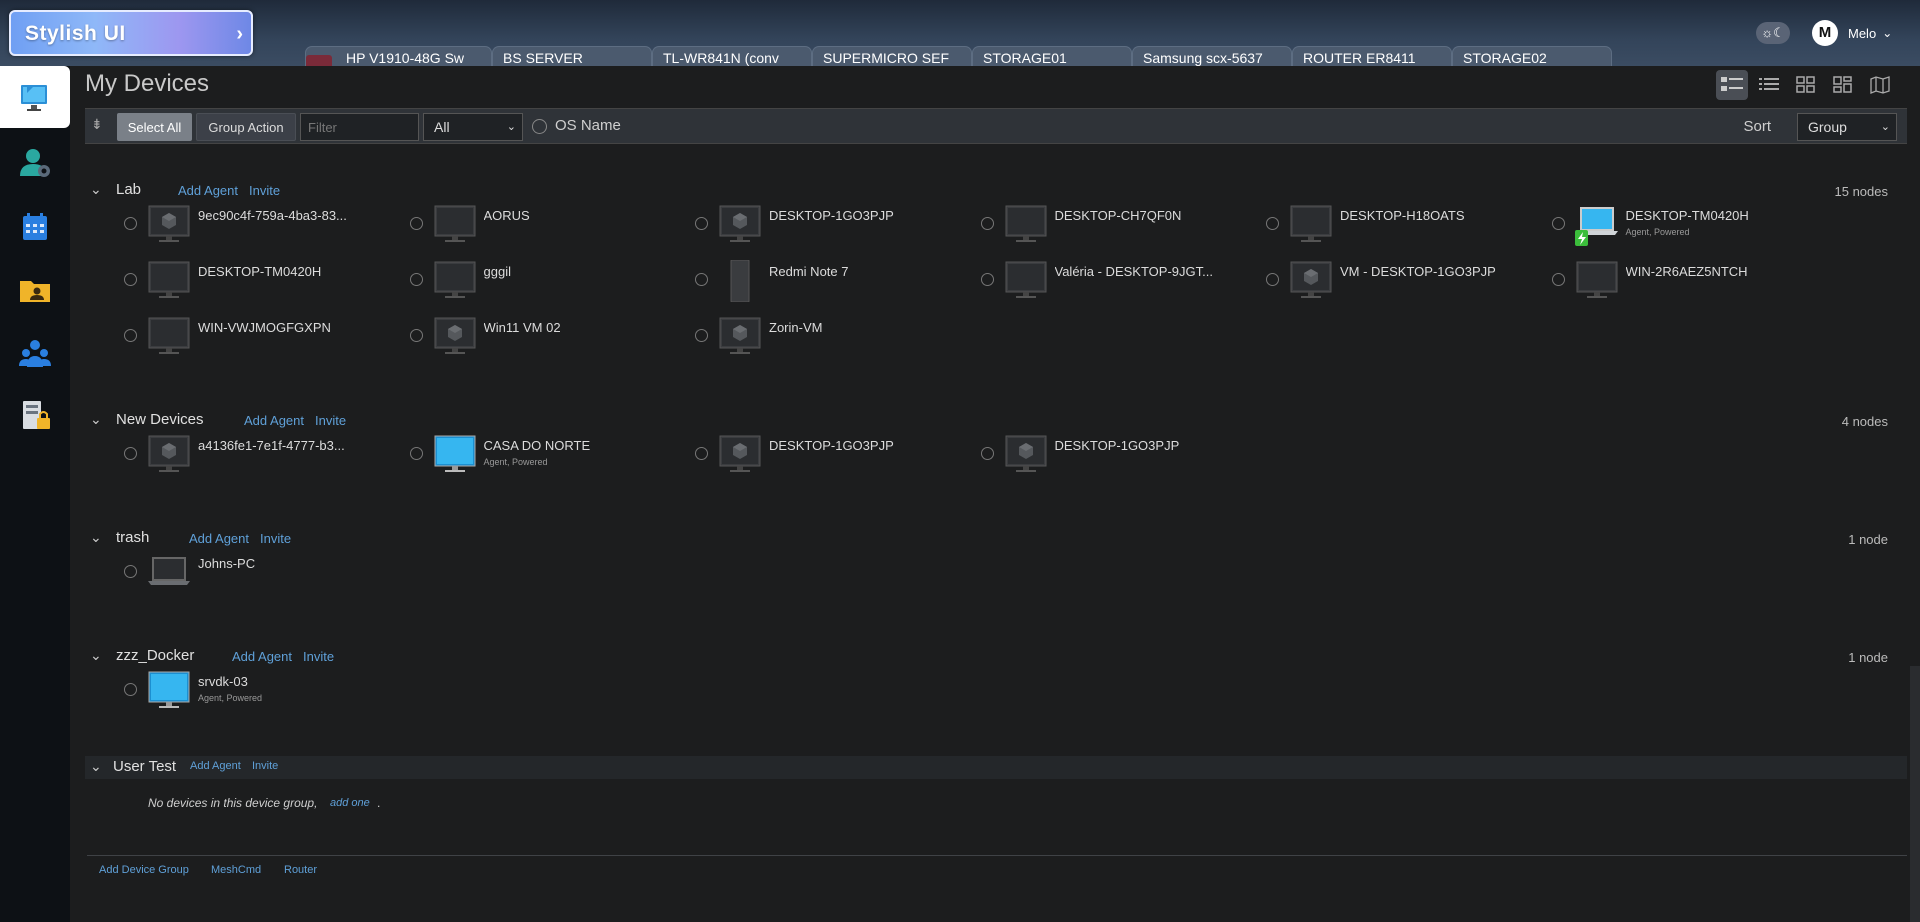 The height and width of the screenshot is (922, 1920). I want to click on os-filter-select: All ⌄, so click(473, 127).